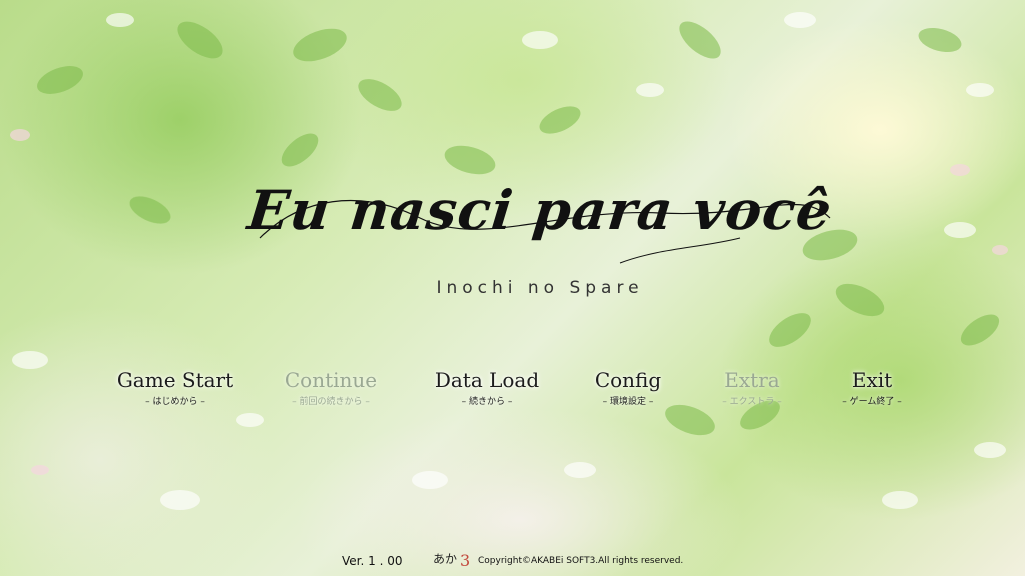 This screenshot has width=1025, height=576. What do you see at coordinates (487, 380) in the screenshot?
I see `menu-label: Data Load` at bounding box center [487, 380].